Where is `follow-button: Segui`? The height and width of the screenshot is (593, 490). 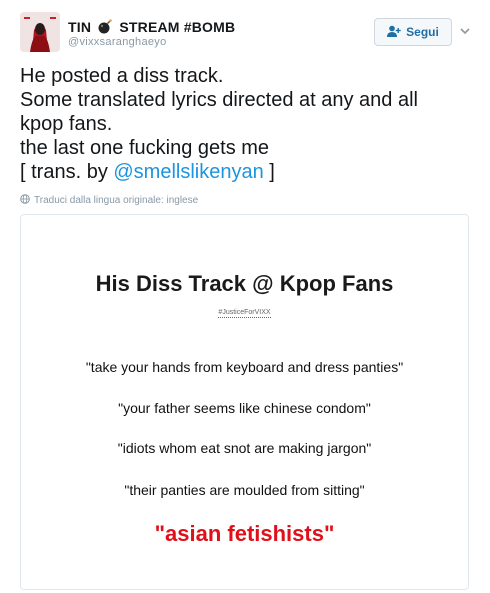 follow-button: Segui is located at coordinates (413, 32).